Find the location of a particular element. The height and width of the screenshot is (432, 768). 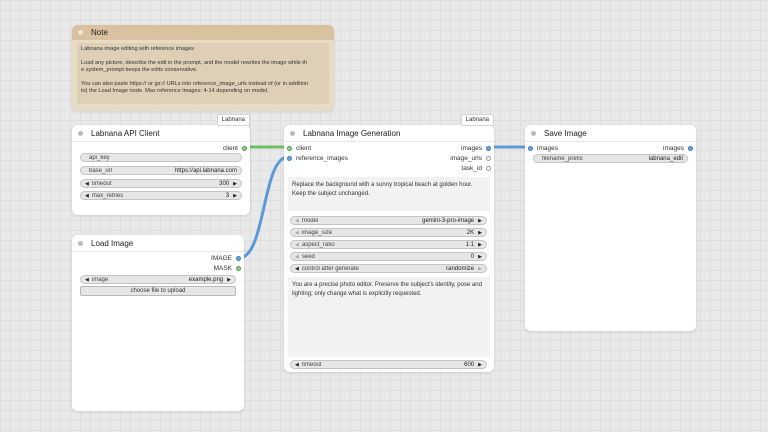

api-key-field: api_key is located at coordinates (161, 157).